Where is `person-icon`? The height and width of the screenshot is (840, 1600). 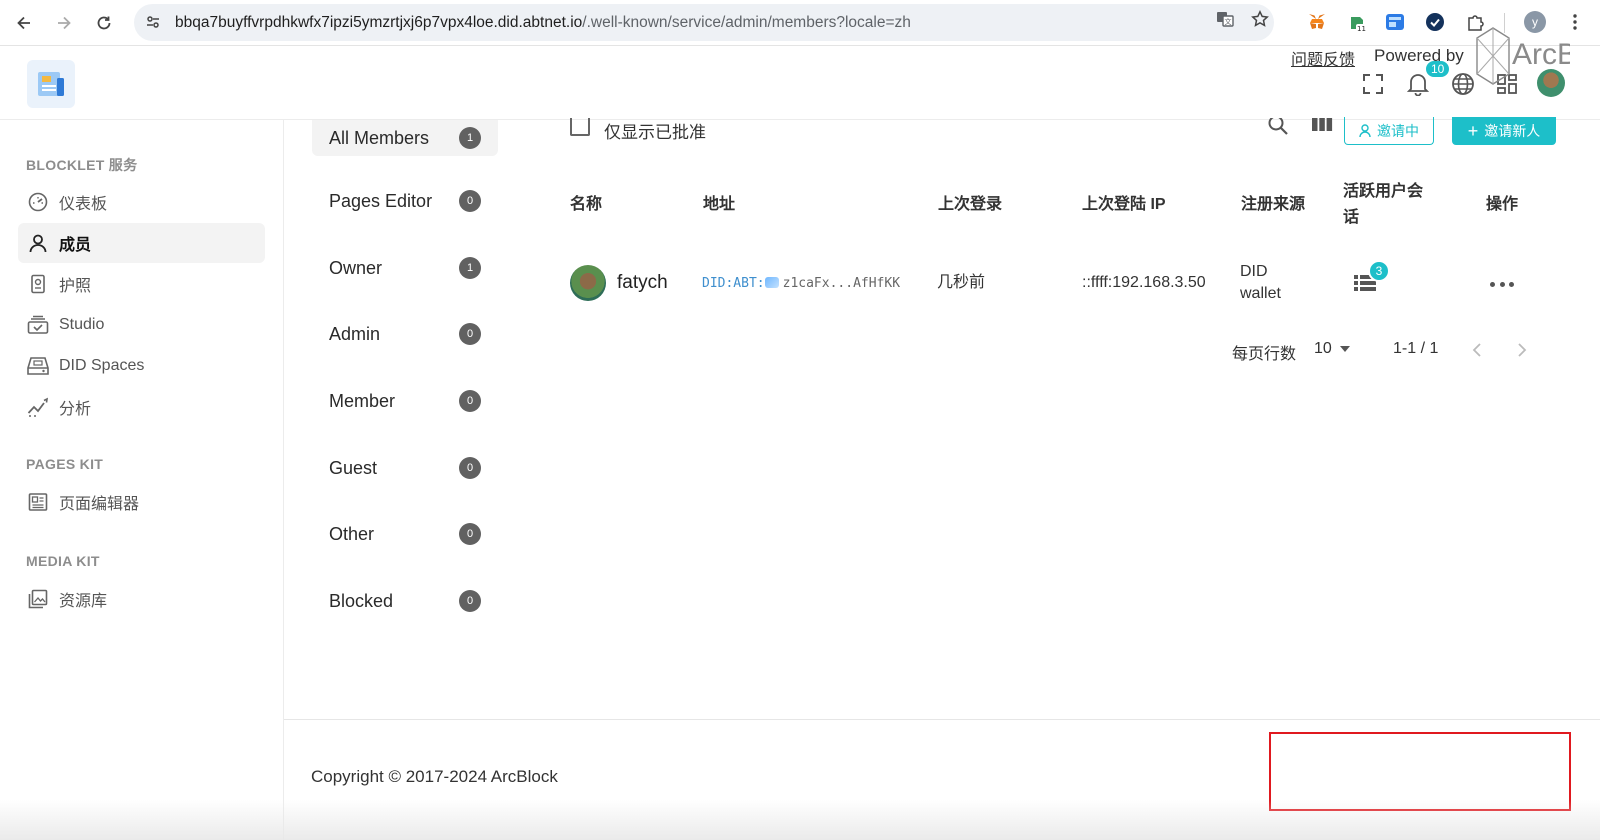
person-icon is located at coordinates (38, 243).